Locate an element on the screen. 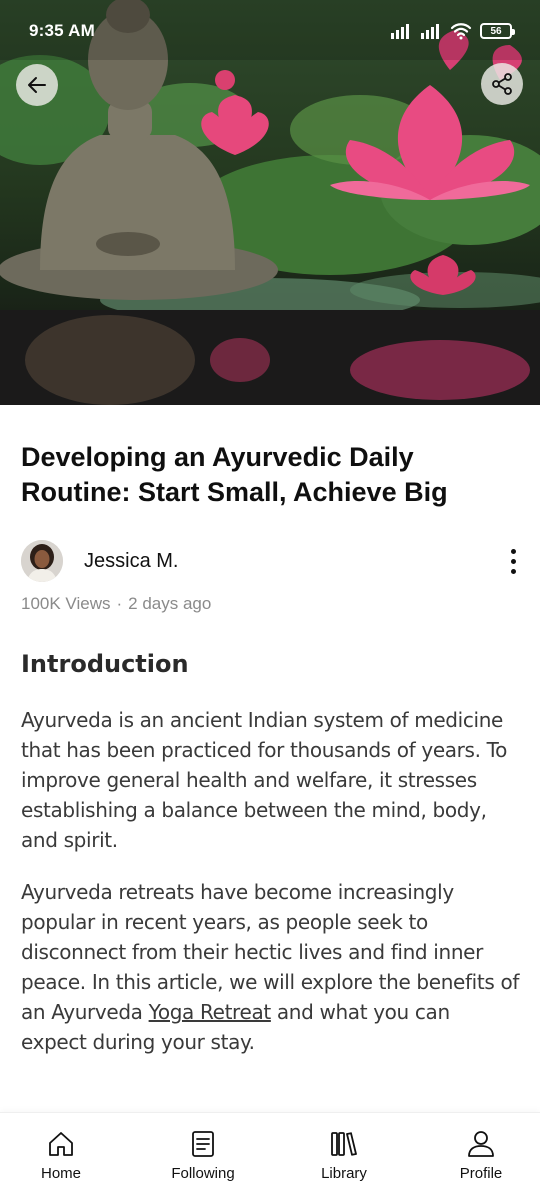  back-arrow-icon is located at coordinates (37, 85).